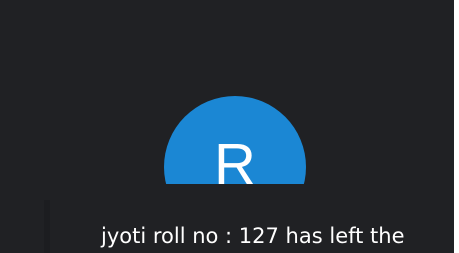 This screenshot has width=459, height=253. I want to click on notification-edge, so click(47, 226).